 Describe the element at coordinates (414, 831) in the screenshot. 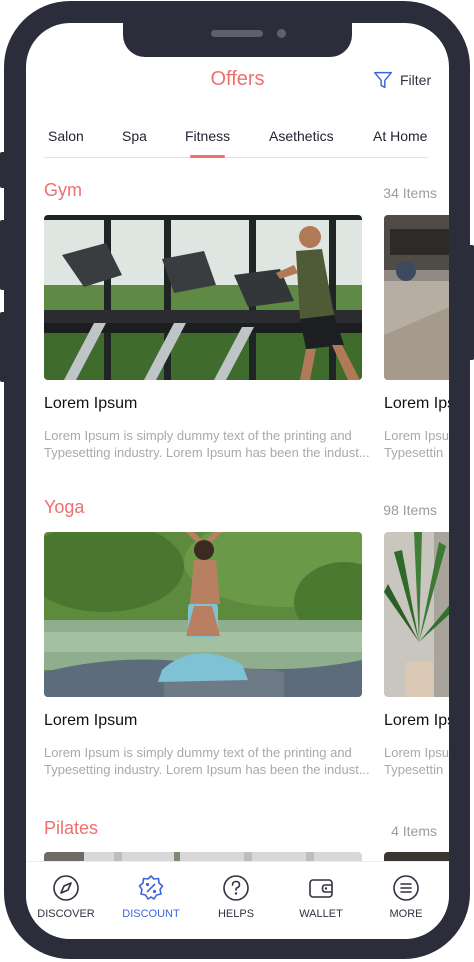

I see `section-count-pilates: 4 Items` at that location.